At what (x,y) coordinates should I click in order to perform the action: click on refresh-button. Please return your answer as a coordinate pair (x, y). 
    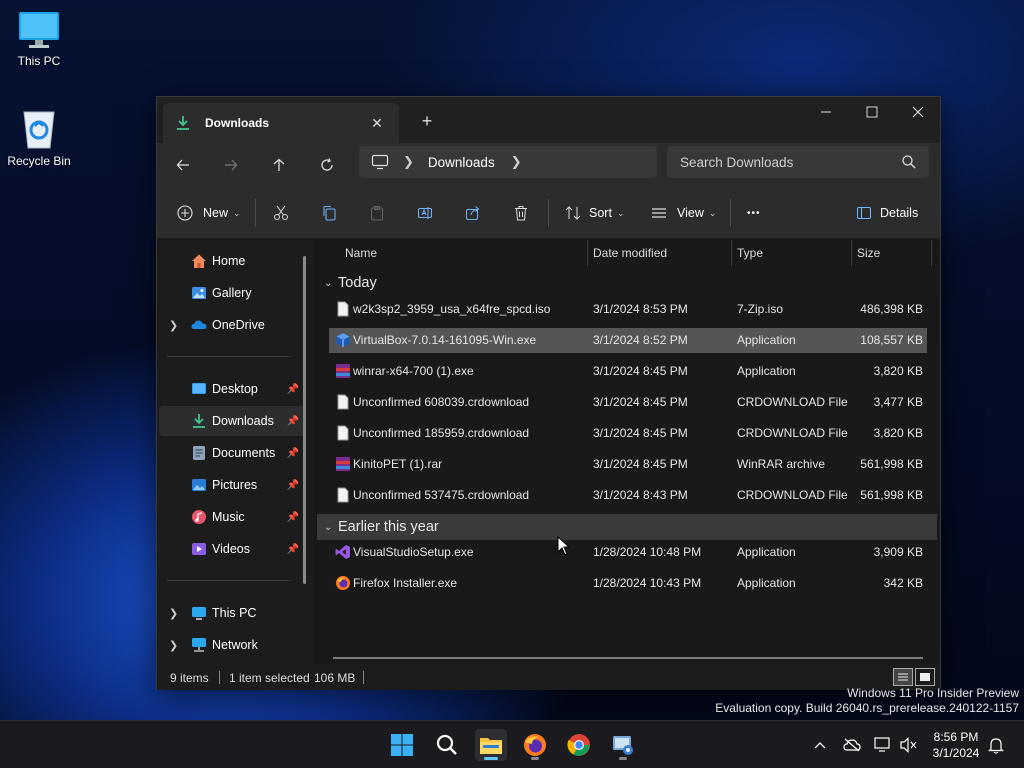
    Looking at the image, I should click on (327, 165).